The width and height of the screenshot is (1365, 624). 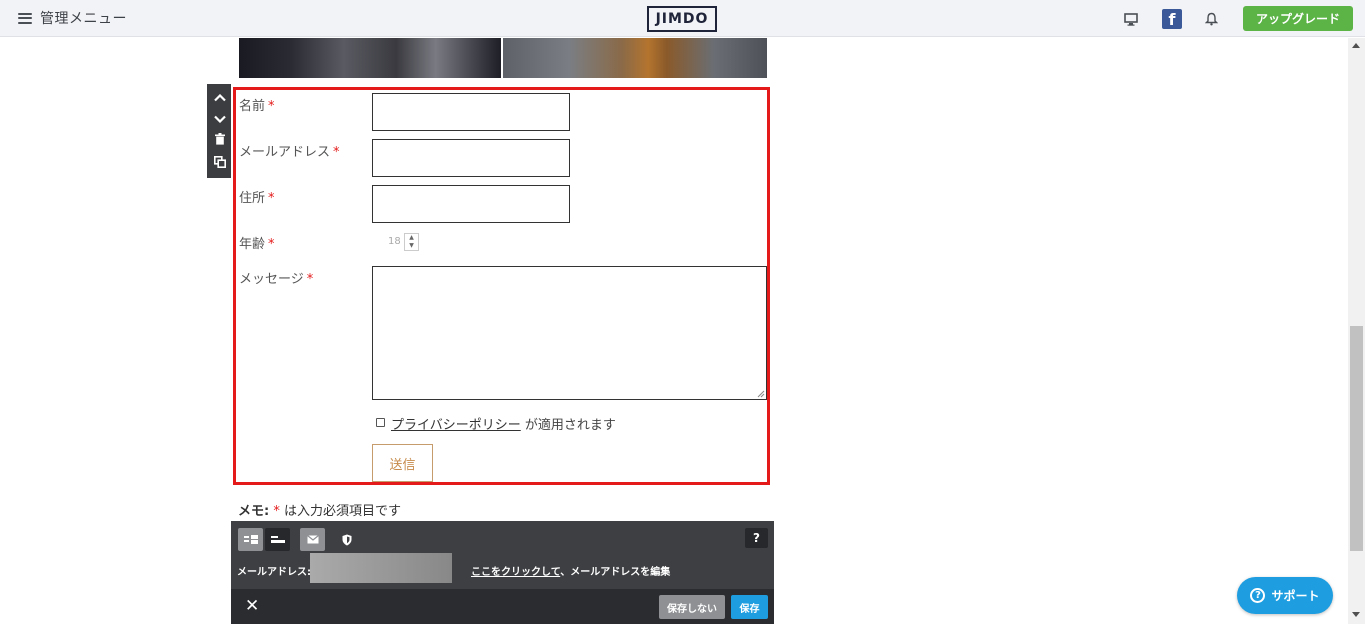 I want to click on close-icon: ✕, so click(x=252, y=606).